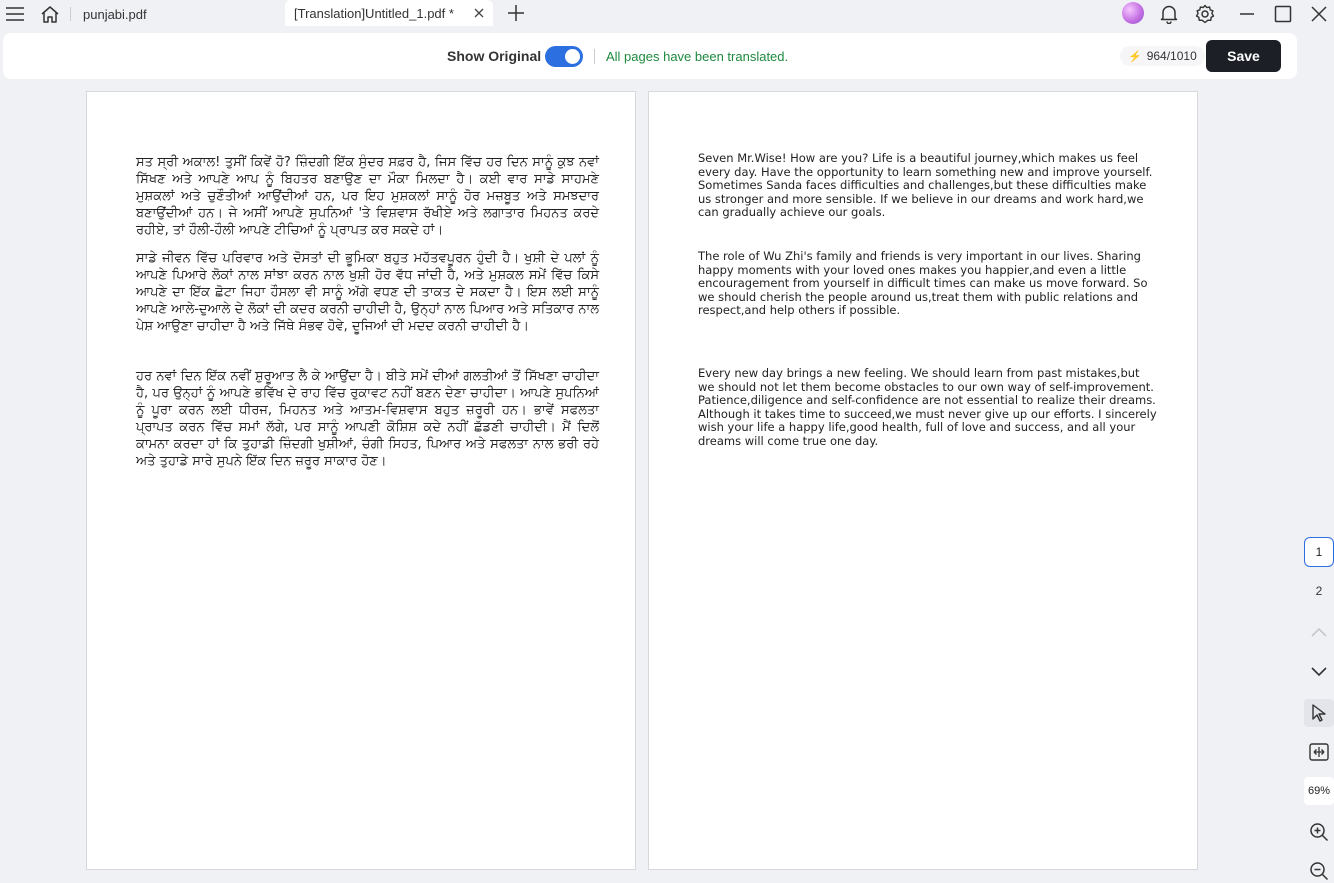 The image size is (1334, 883). I want to click on avatar, so click(1133, 13).